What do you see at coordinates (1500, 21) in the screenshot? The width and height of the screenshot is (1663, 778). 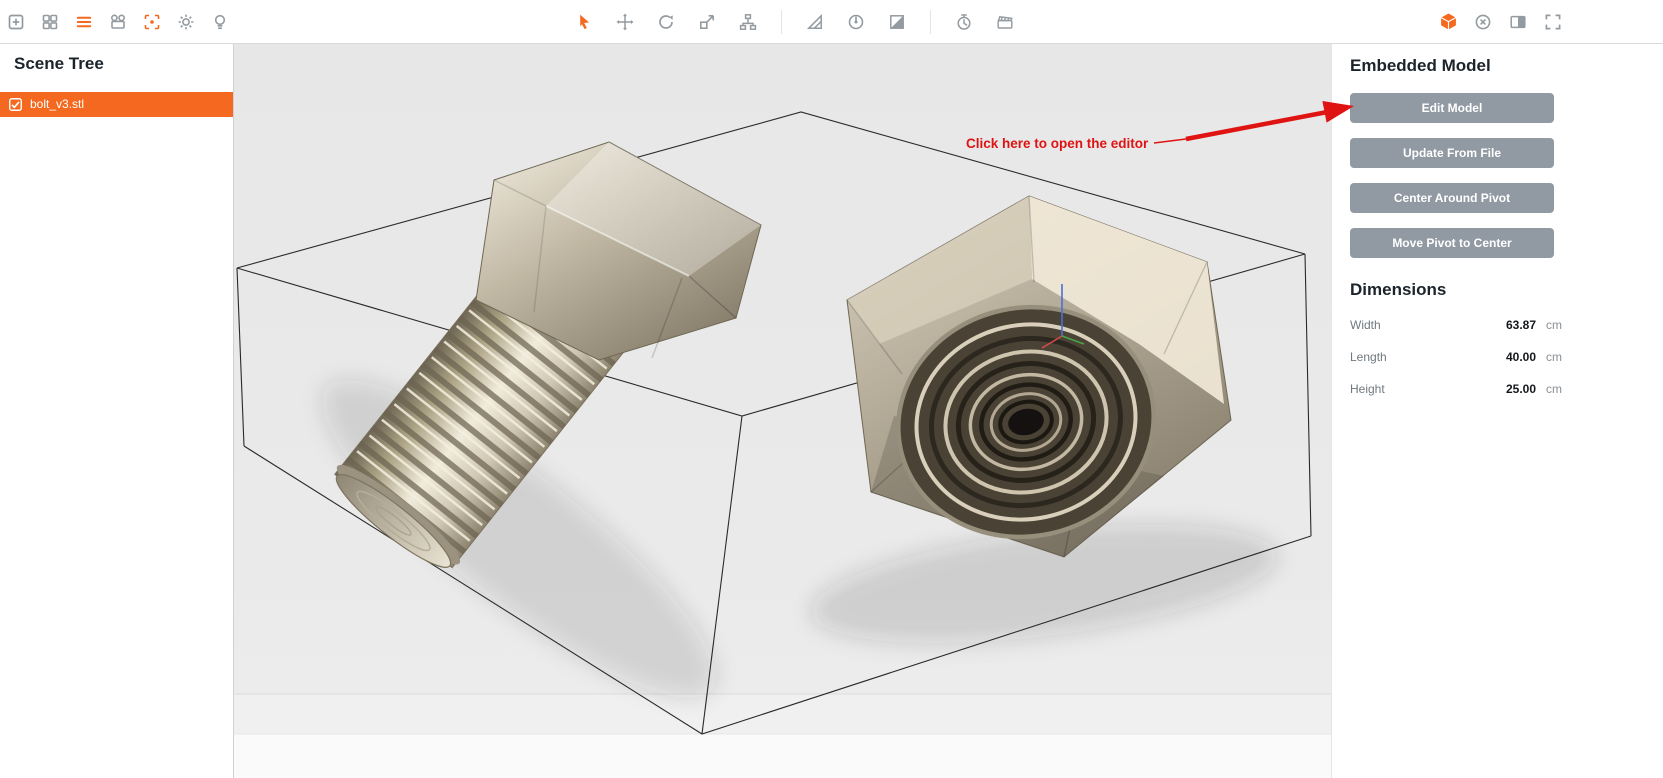 I see `toolbar-right-group` at bounding box center [1500, 21].